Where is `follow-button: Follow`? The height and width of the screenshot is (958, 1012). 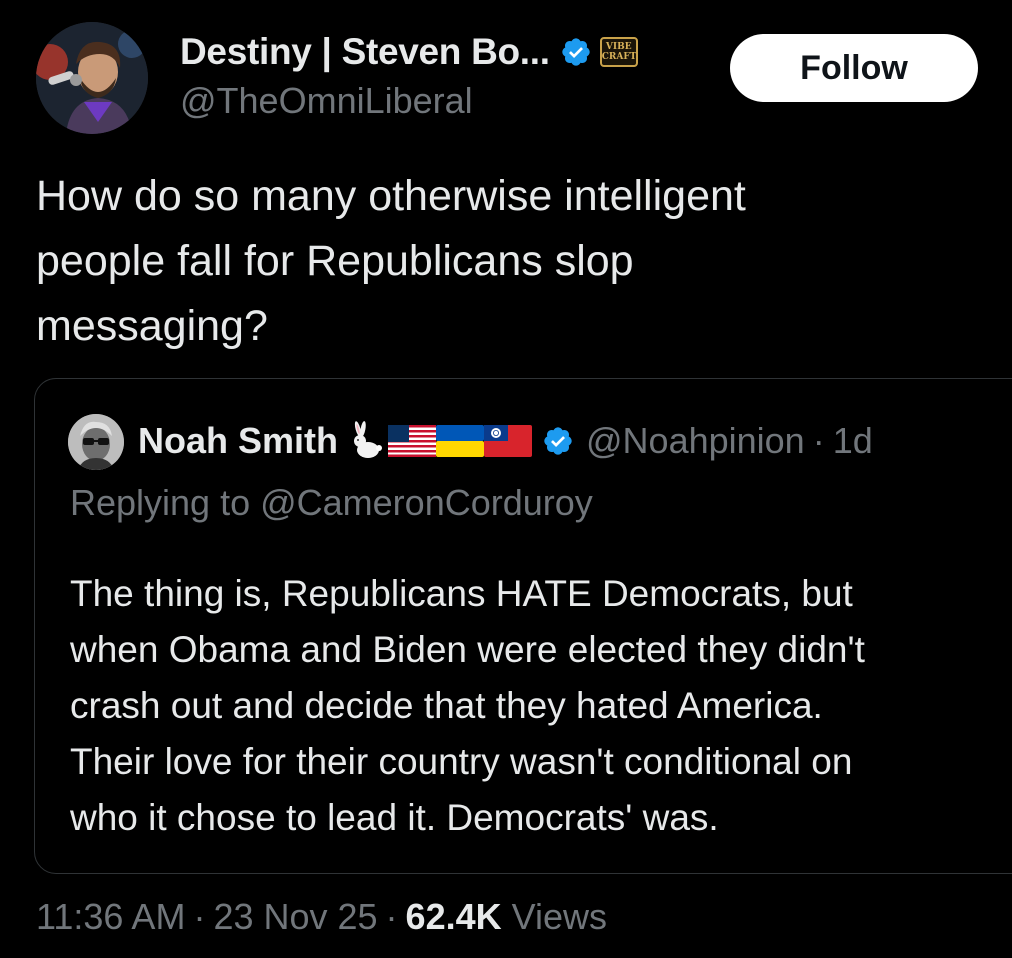
follow-button: Follow is located at coordinates (854, 68).